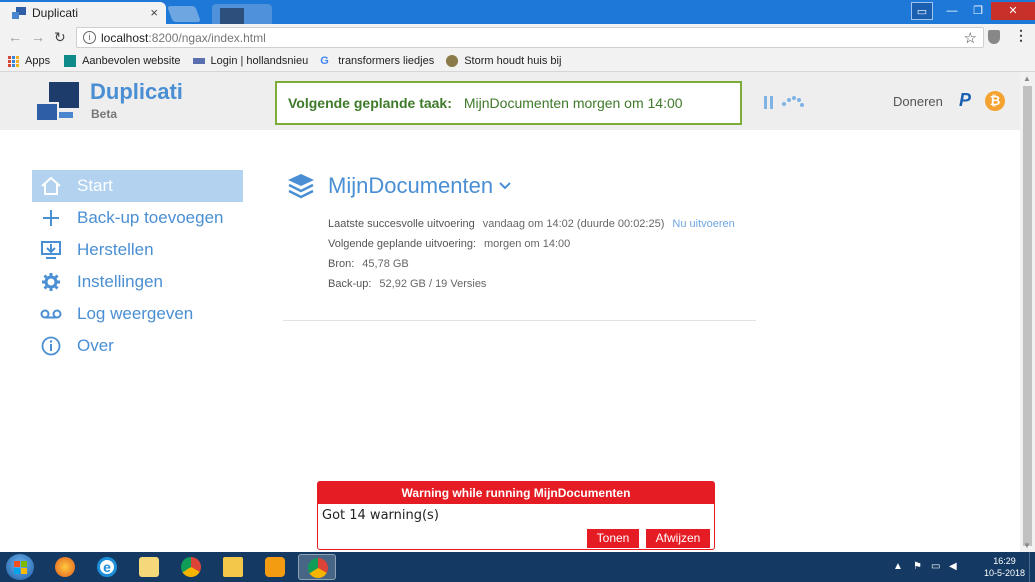 This screenshot has height=582, width=1035. I want to click on warning-title: Warning while running MijnDocumenten, so click(516, 493).